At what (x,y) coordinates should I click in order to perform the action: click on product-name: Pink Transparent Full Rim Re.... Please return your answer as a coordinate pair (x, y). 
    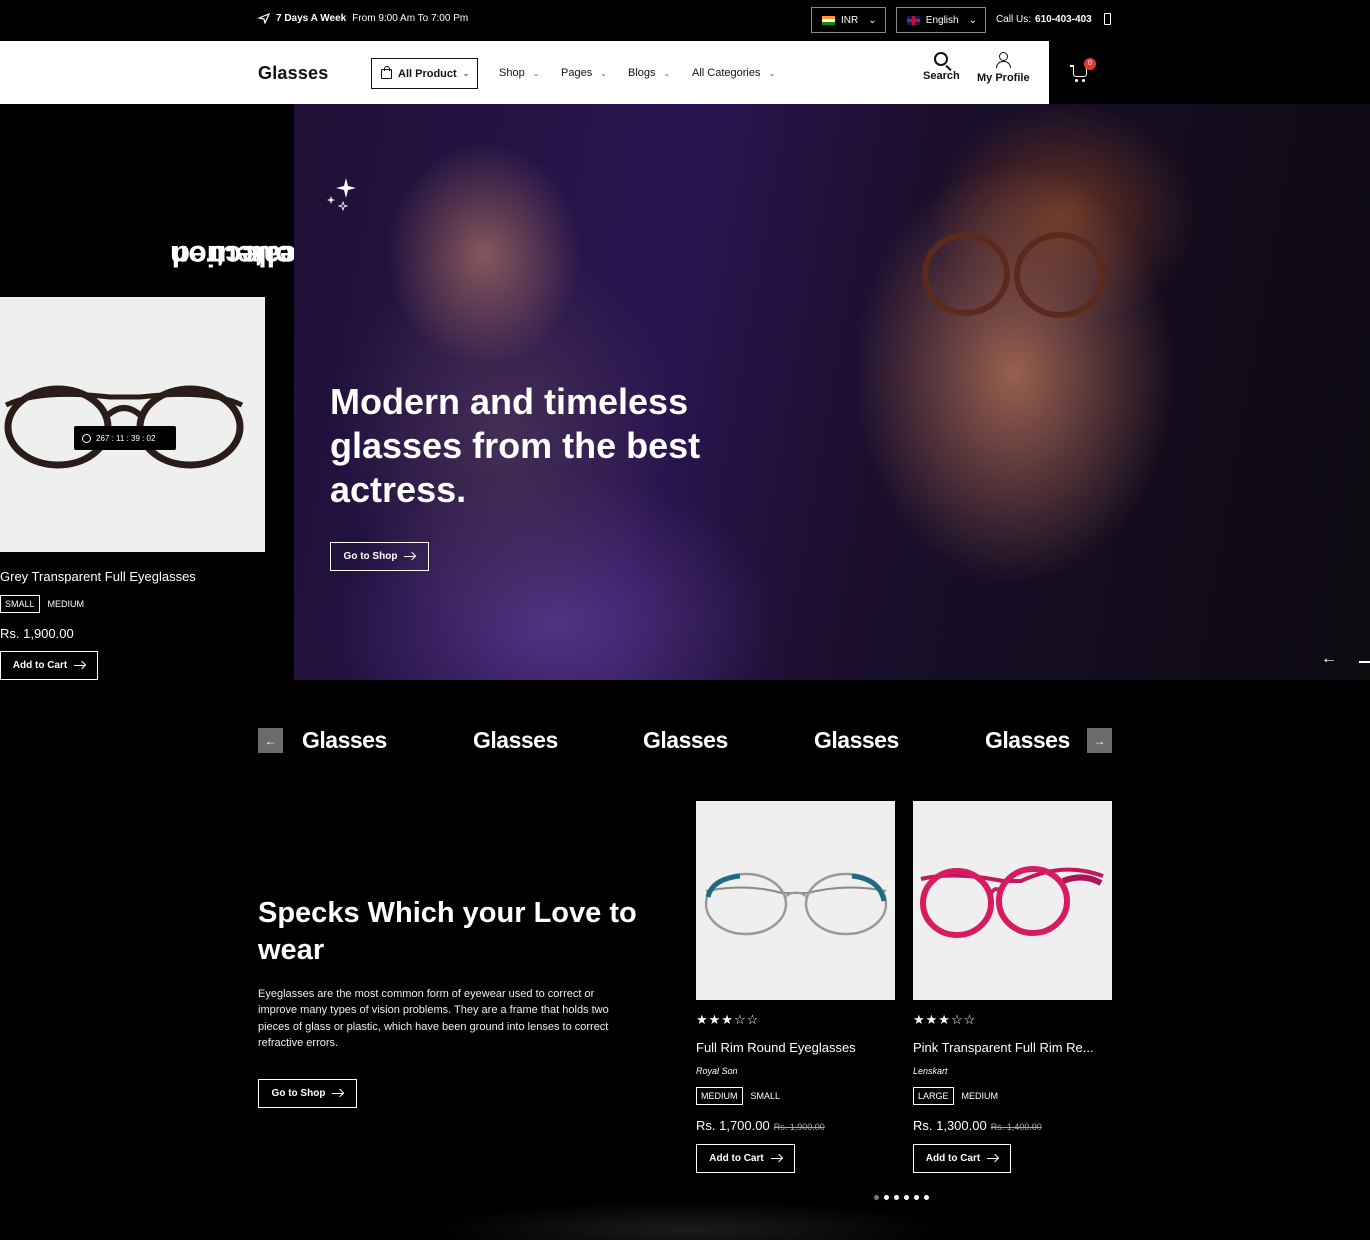
    Looking at the image, I should click on (1003, 1047).